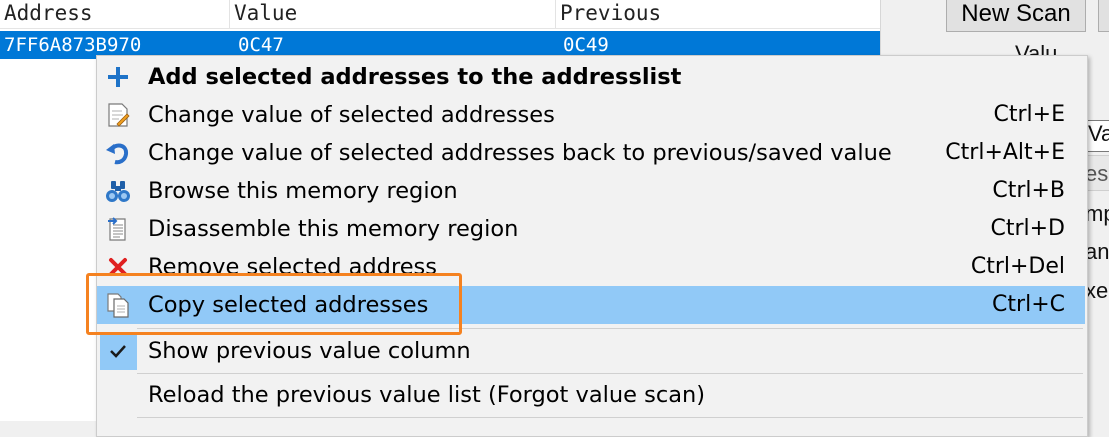  What do you see at coordinates (393, 14) in the screenshot?
I see `column-header-value: Value` at bounding box center [393, 14].